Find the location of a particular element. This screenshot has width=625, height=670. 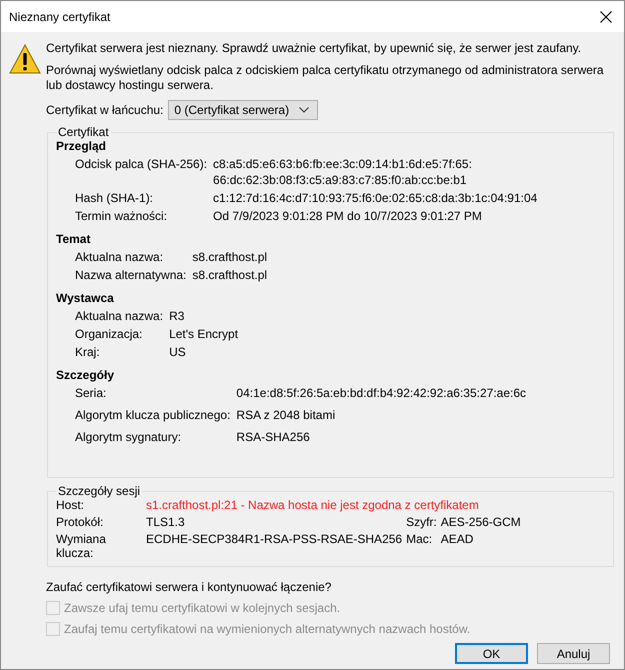

field-value: c8:a5:d5:e6:63:b6:fb:ee:3c:09:14:b1:6d:e5:7f:65: is located at coordinates (343, 164).